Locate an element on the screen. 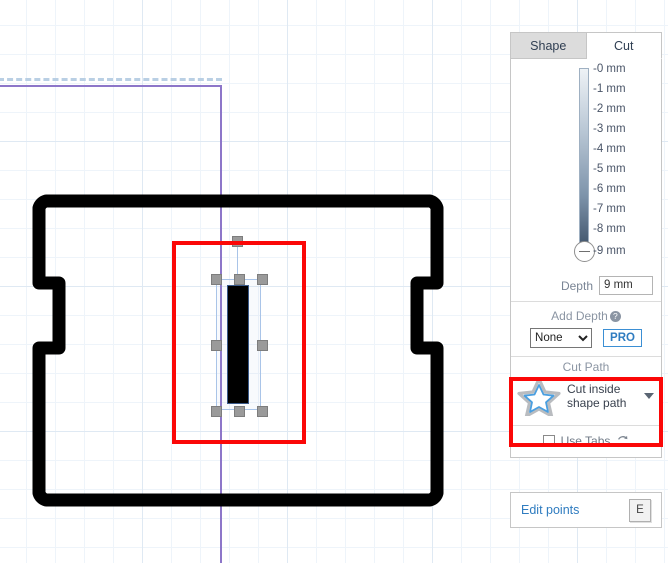 The height and width of the screenshot is (563, 668). depth-label: Depth is located at coordinates (576, 285).